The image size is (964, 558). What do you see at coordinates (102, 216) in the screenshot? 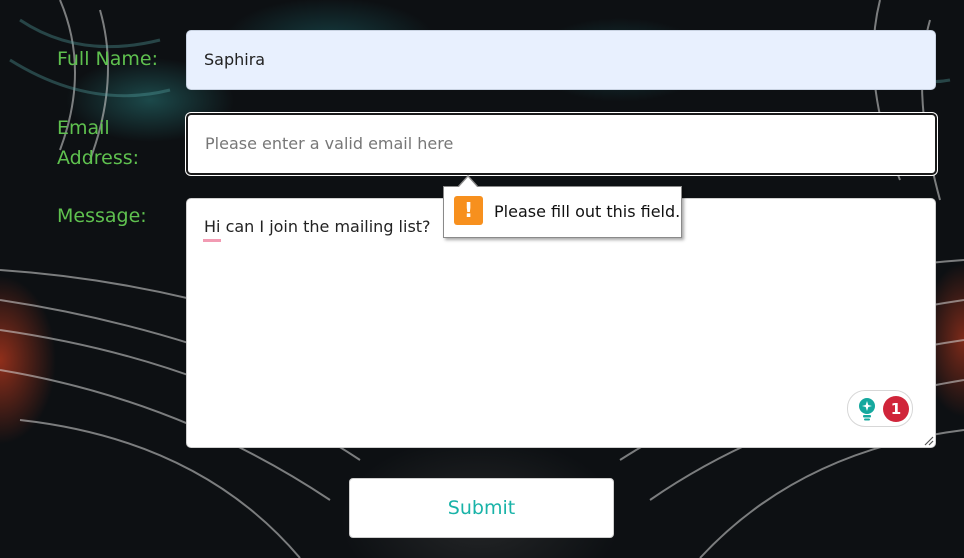
I see `message-label: Message:` at bounding box center [102, 216].